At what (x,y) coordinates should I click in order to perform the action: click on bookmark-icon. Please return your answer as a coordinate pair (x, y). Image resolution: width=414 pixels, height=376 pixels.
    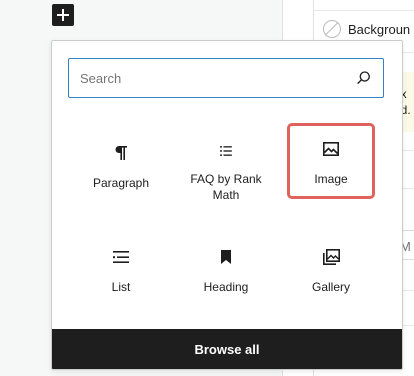
    Looking at the image, I should click on (226, 257).